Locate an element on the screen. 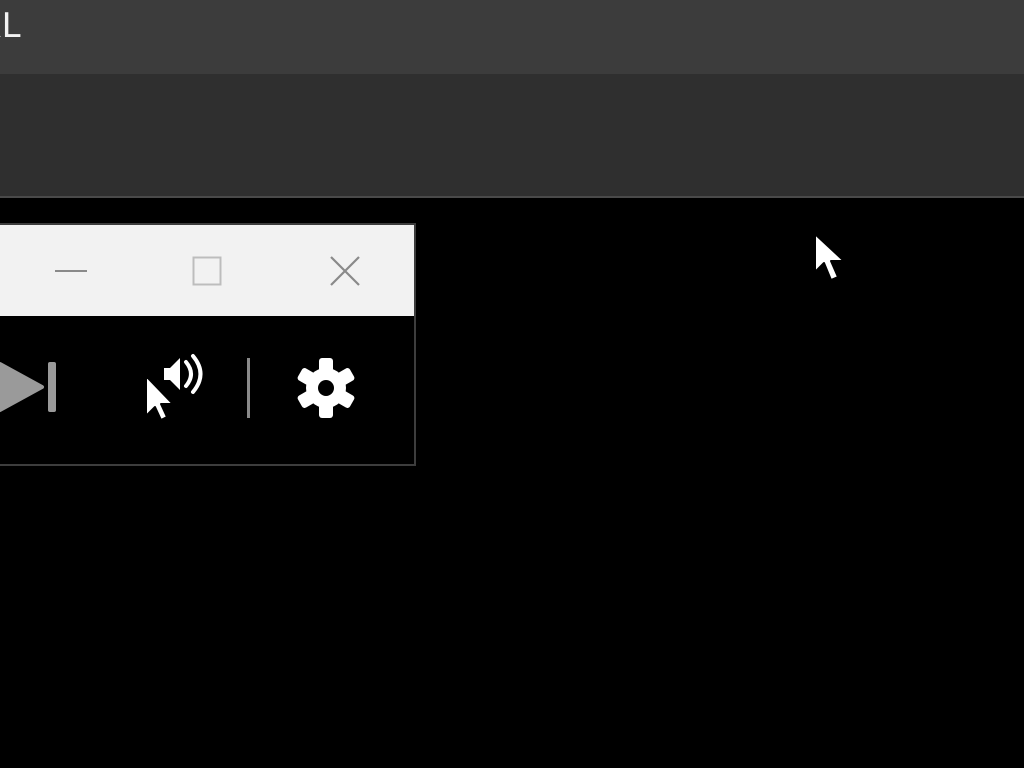 This screenshot has width=1024, height=768. controls-divider is located at coordinates (248, 388).